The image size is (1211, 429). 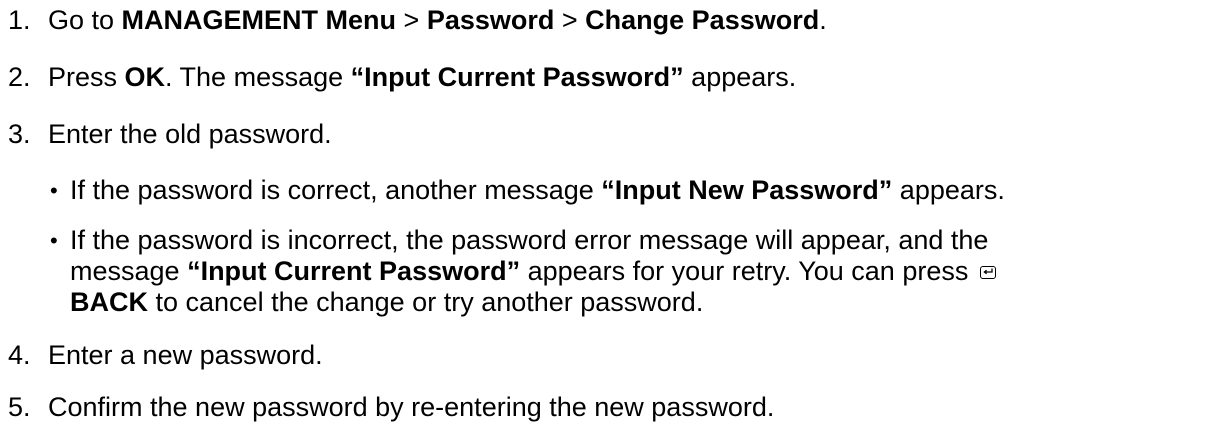 What do you see at coordinates (19, 20) in the screenshot?
I see `step-number: 1.` at bounding box center [19, 20].